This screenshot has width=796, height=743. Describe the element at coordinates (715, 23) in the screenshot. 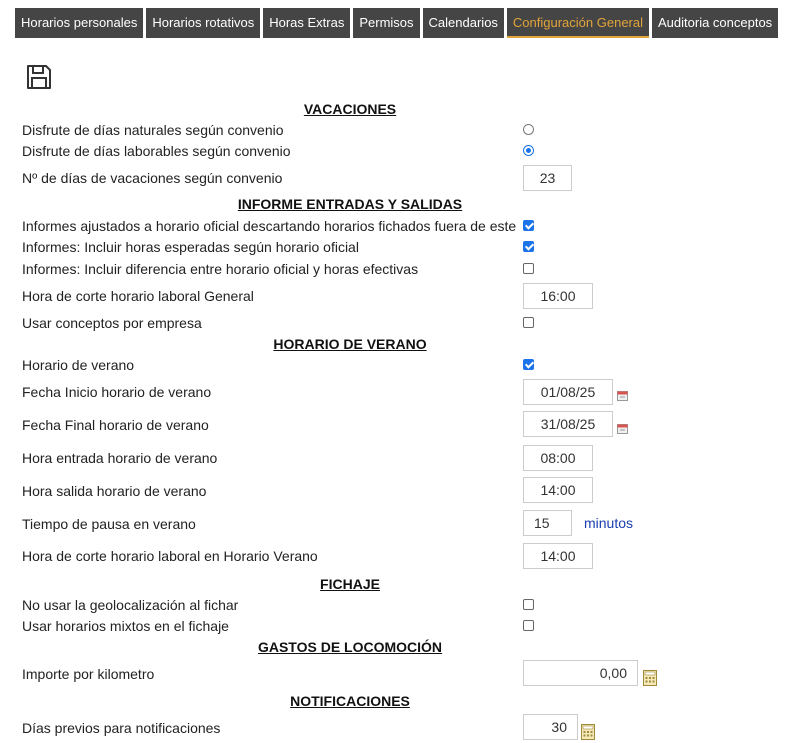

I see `tab-auditoria-conceptos: Auditoria conceptos` at that location.